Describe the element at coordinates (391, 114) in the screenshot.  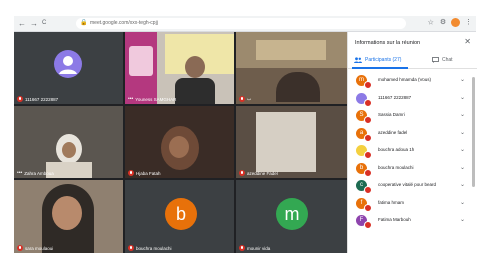
I see `participant-name: Sassia Damri` at that location.